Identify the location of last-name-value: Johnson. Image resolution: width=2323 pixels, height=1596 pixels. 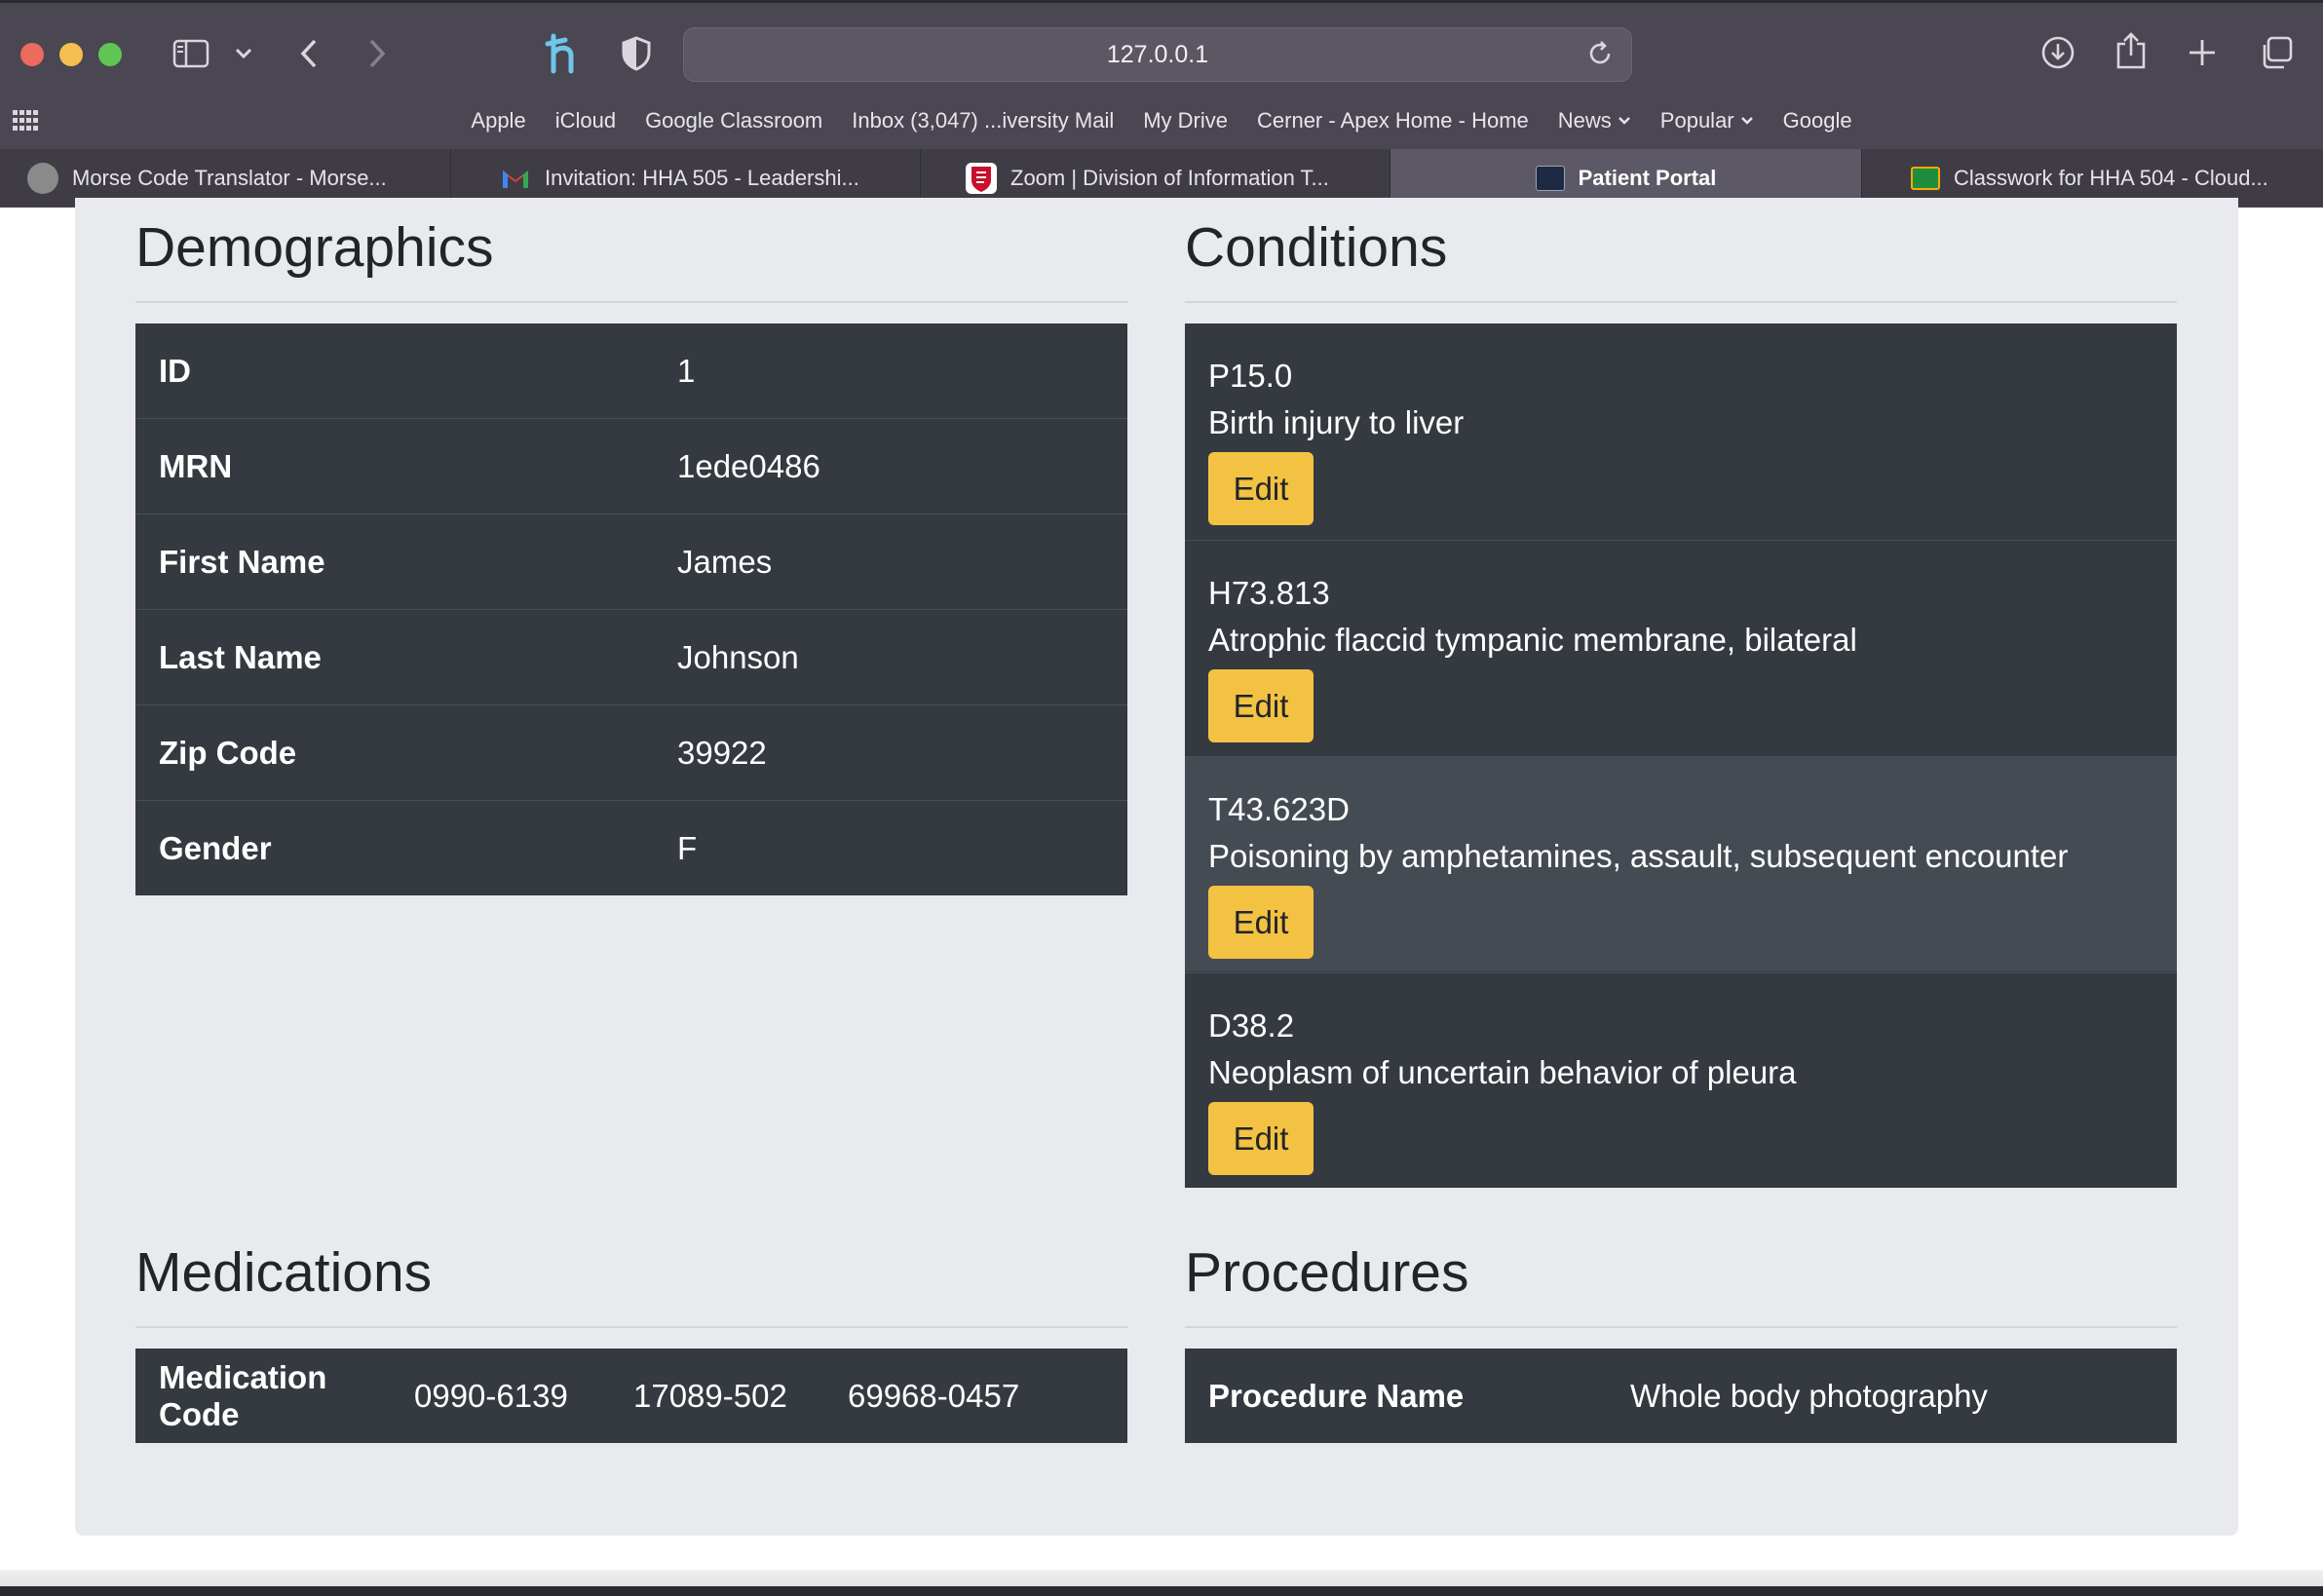
(890, 657).